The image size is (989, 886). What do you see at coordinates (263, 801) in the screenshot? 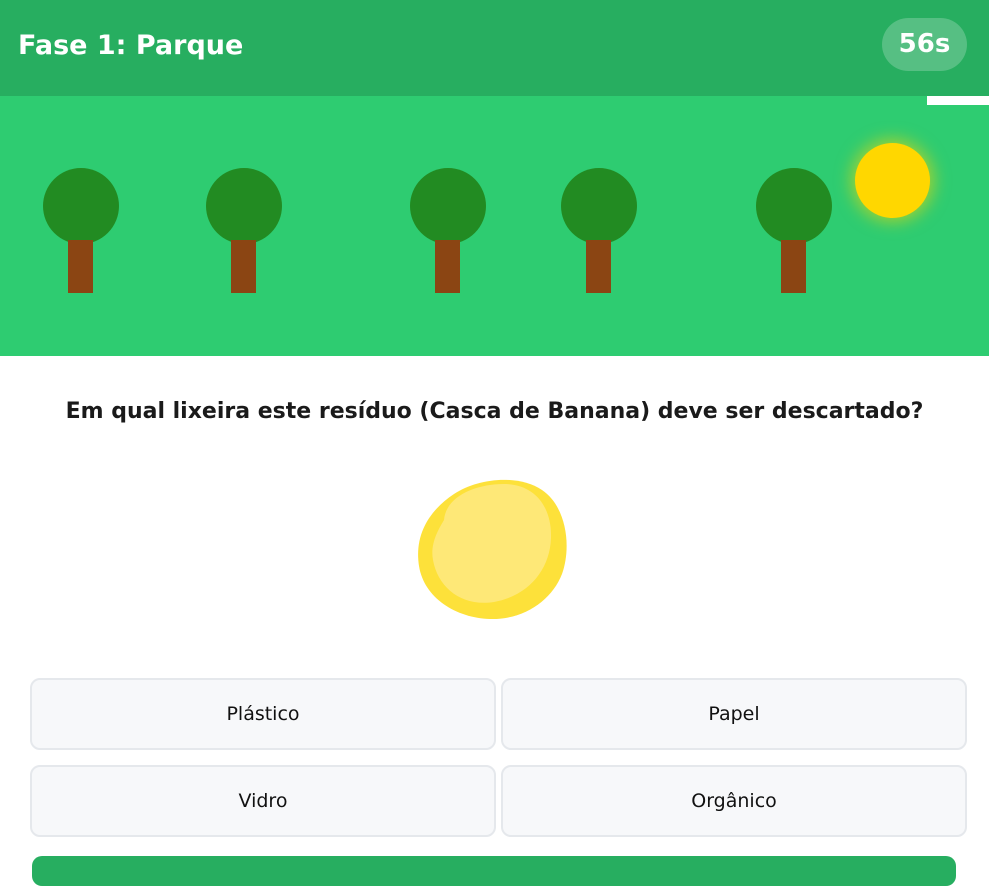
I see `option-glass-button: Vidro` at bounding box center [263, 801].